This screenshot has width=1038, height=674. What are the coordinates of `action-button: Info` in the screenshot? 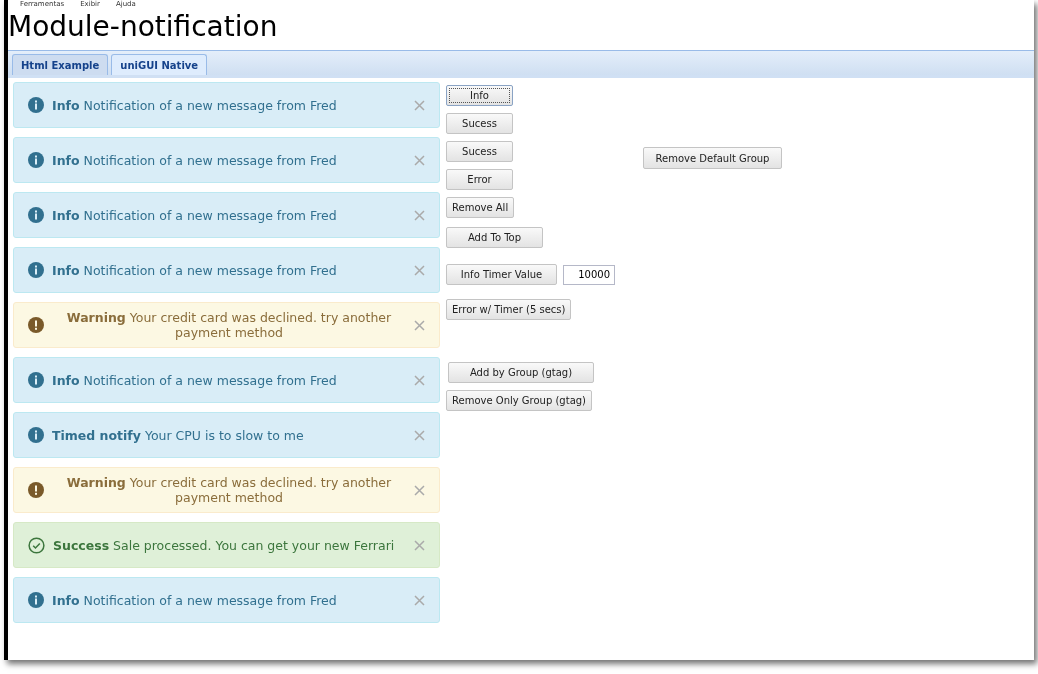 It's located at (479, 95).